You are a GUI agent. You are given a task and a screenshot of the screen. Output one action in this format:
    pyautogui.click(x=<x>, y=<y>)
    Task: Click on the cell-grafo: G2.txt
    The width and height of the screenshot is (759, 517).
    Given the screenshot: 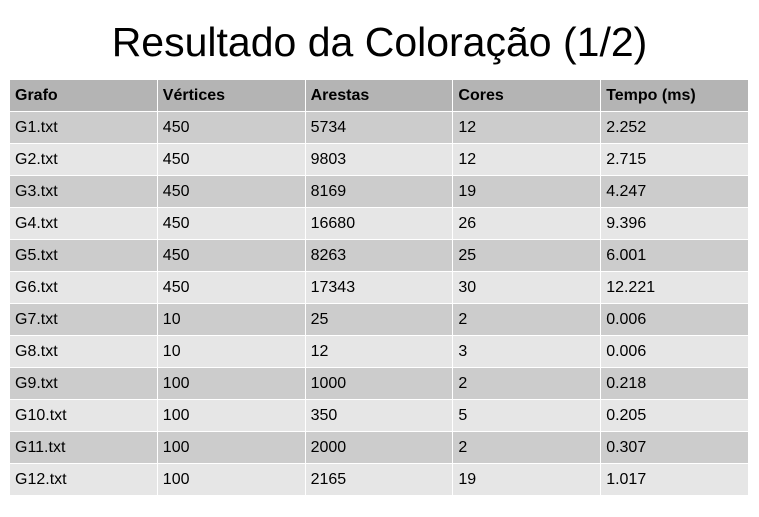 What is the action you would take?
    pyautogui.click(x=83, y=159)
    